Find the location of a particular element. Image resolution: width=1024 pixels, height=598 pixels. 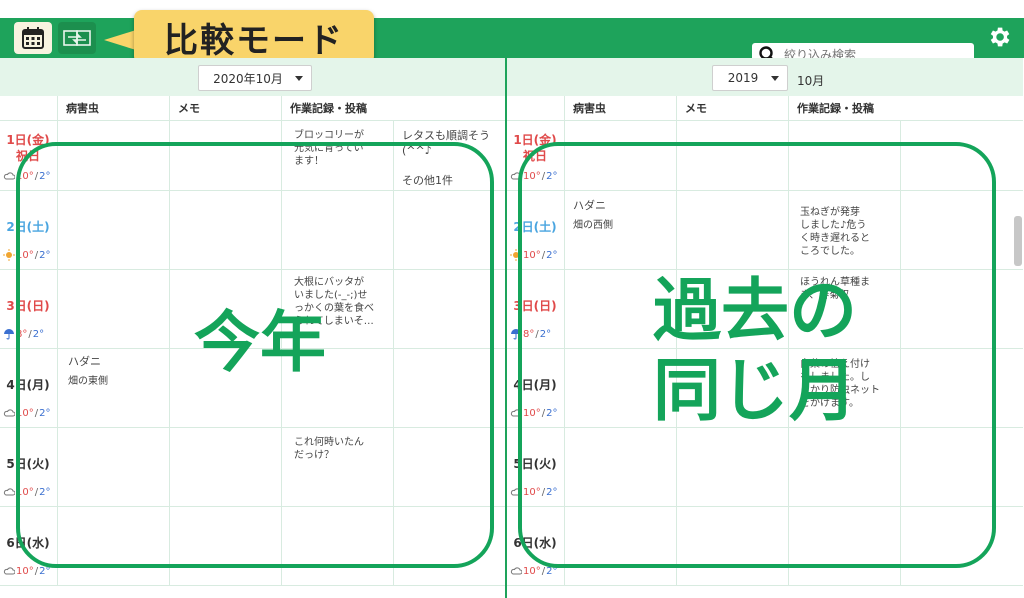

calendar-icon is located at coordinates (33, 38).